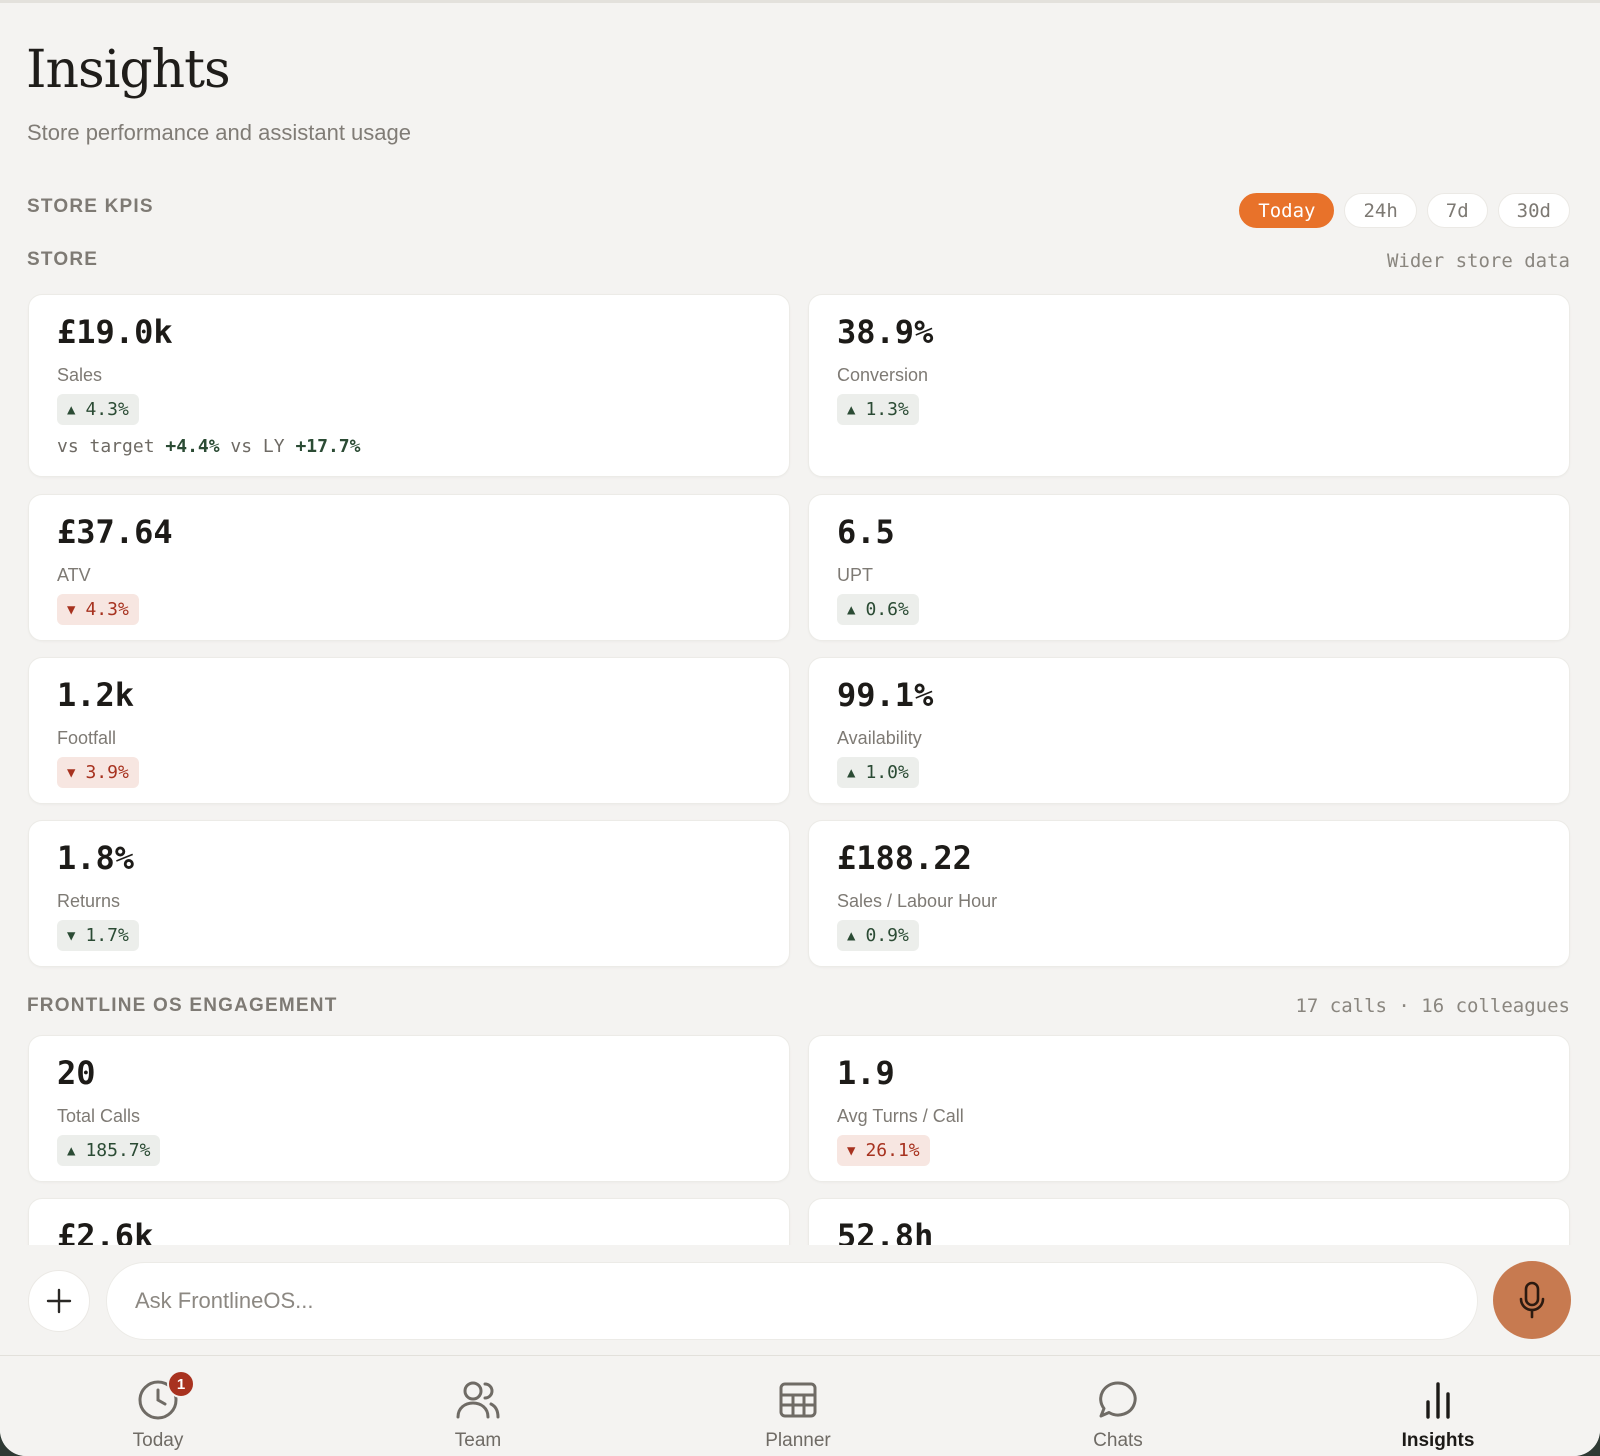 This screenshot has height=1456, width=1600. What do you see at coordinates (1380, 210) in the screenshot?
I see `range-pill-24h: 24h` at bounding box center [1380, 210].